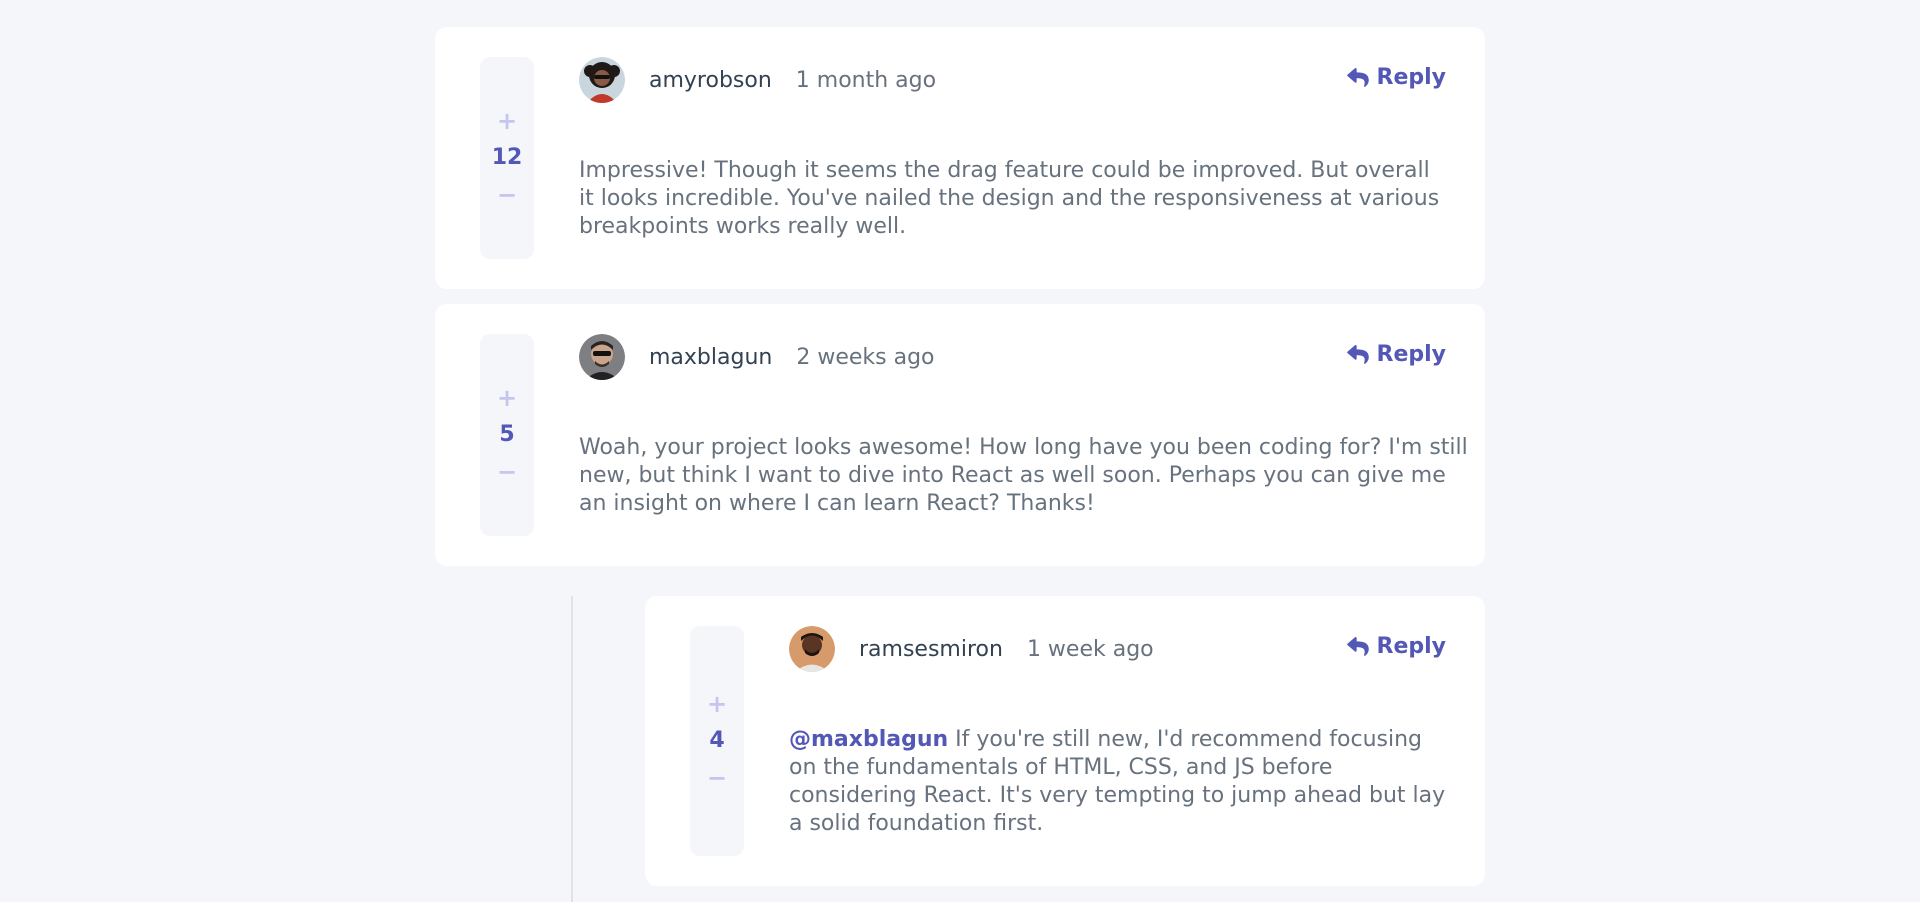 This screenshot has width=1920, height=902. What do you see at coordinates (1090, 649) in the screenshot?
I see `timestamp: 1 week ago` at bounding box center [1090, 649].